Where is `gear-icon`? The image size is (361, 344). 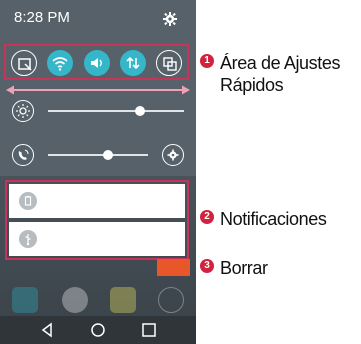 gear-icon is located at coordinates (172, 154).